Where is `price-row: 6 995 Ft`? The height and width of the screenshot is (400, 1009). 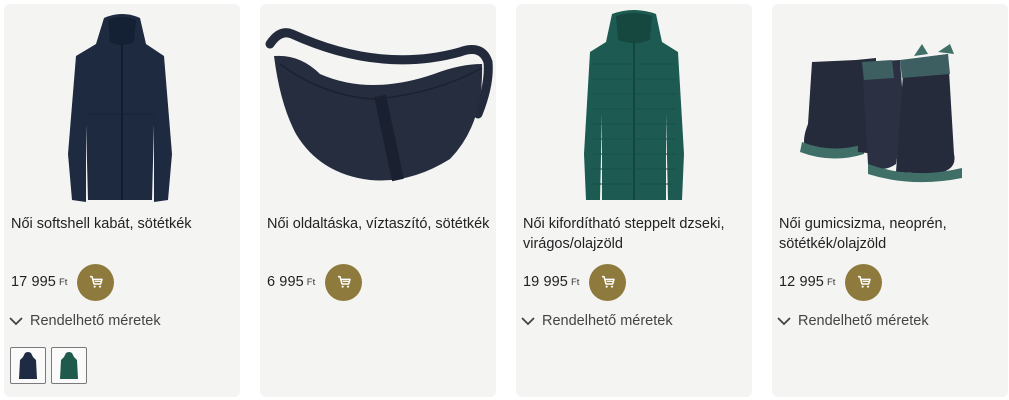
price-row: 6 995 Ft is located at coordinates (315, 282).